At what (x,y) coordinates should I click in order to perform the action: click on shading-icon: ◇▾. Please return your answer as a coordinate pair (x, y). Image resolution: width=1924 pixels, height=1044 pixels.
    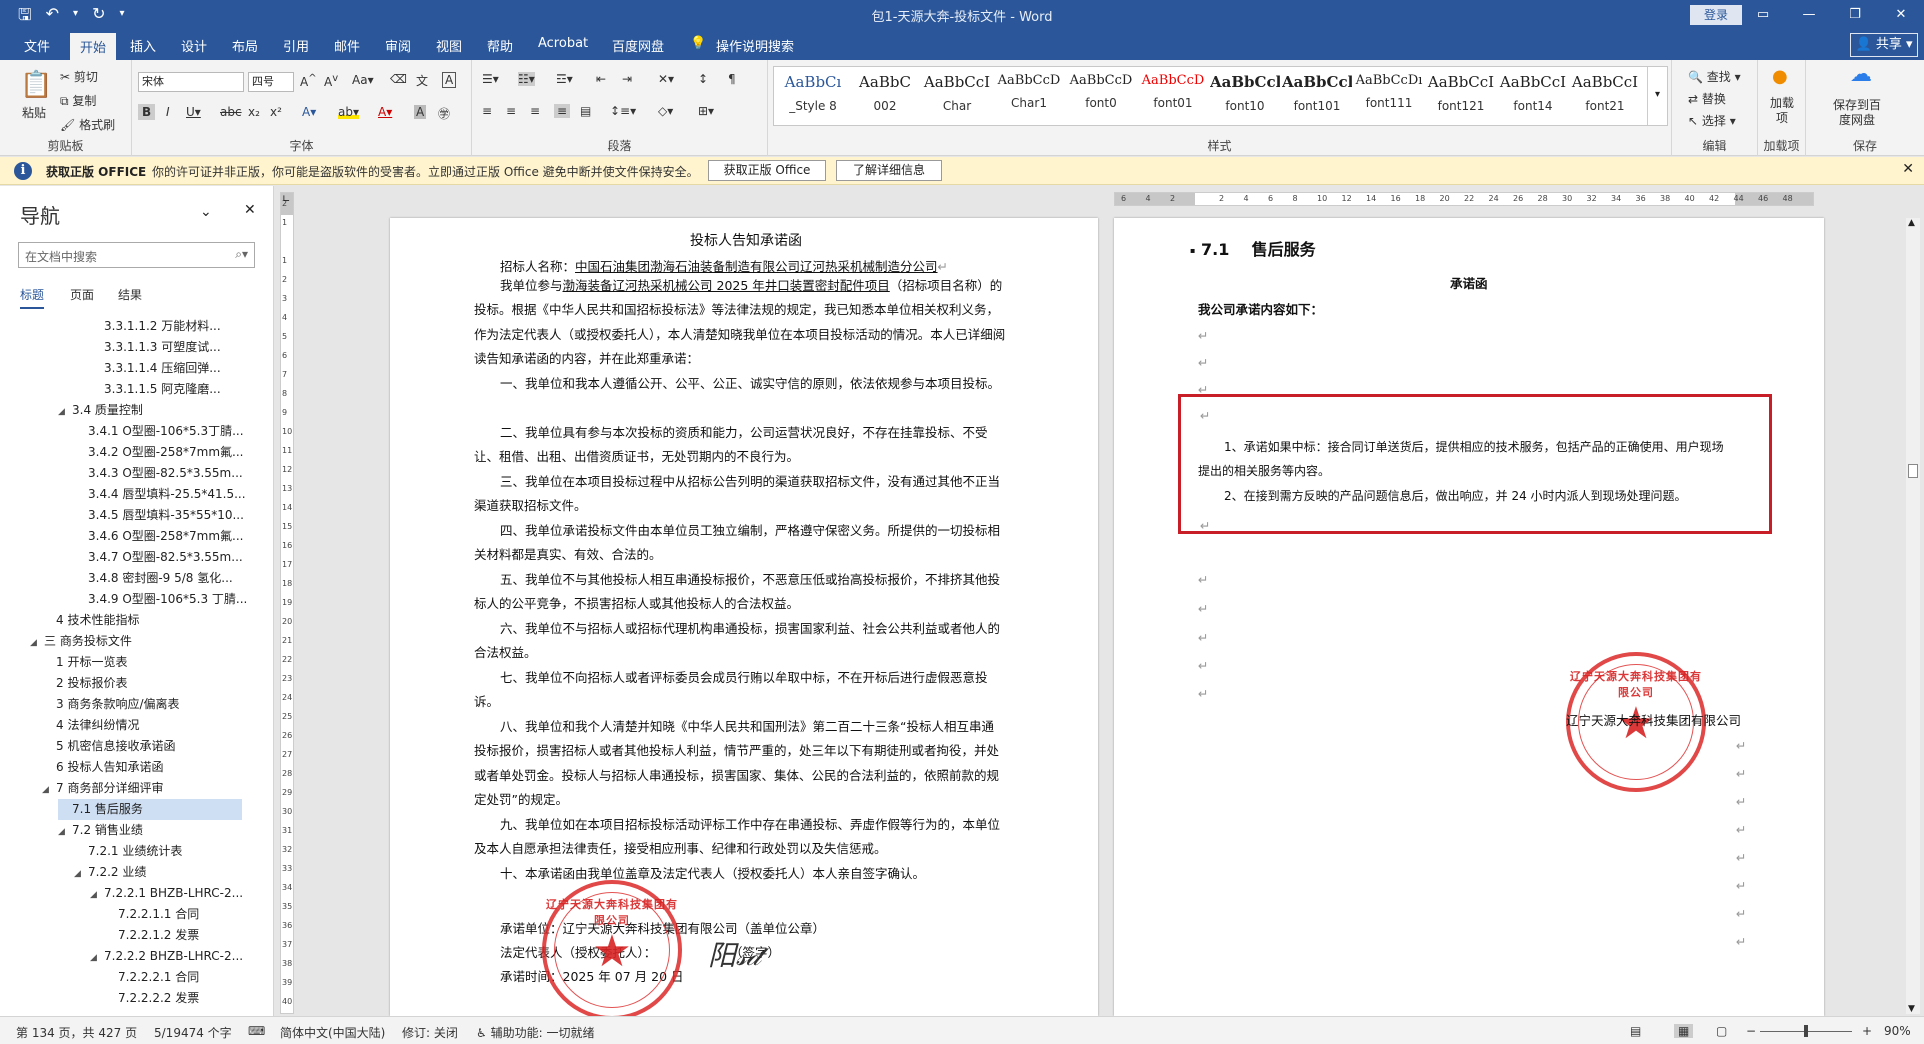
    Looking at the image, I should click on (665, 111).